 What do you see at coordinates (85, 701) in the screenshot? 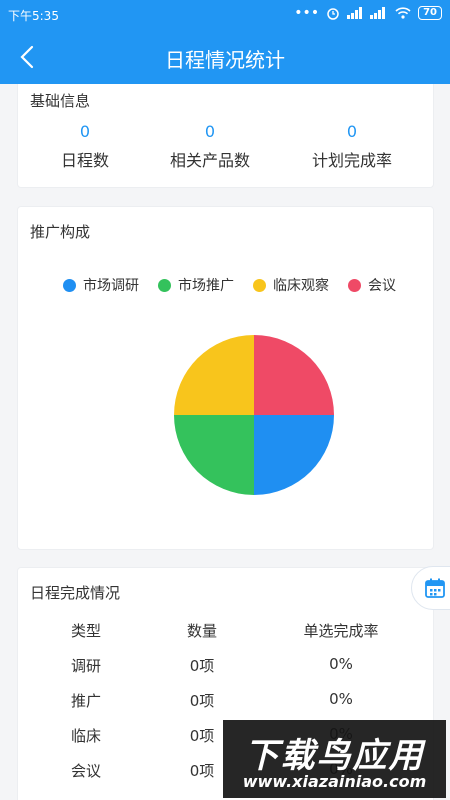
I see `table-cell: 推广` at bounding box center [85, 701].